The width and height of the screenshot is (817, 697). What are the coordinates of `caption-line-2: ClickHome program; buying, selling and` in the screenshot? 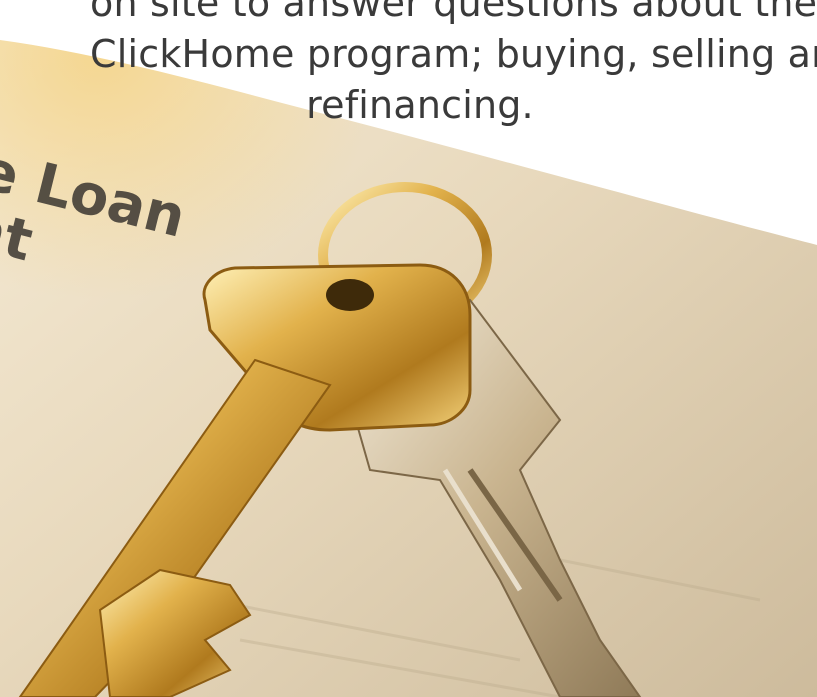 It's located at (453, 54).